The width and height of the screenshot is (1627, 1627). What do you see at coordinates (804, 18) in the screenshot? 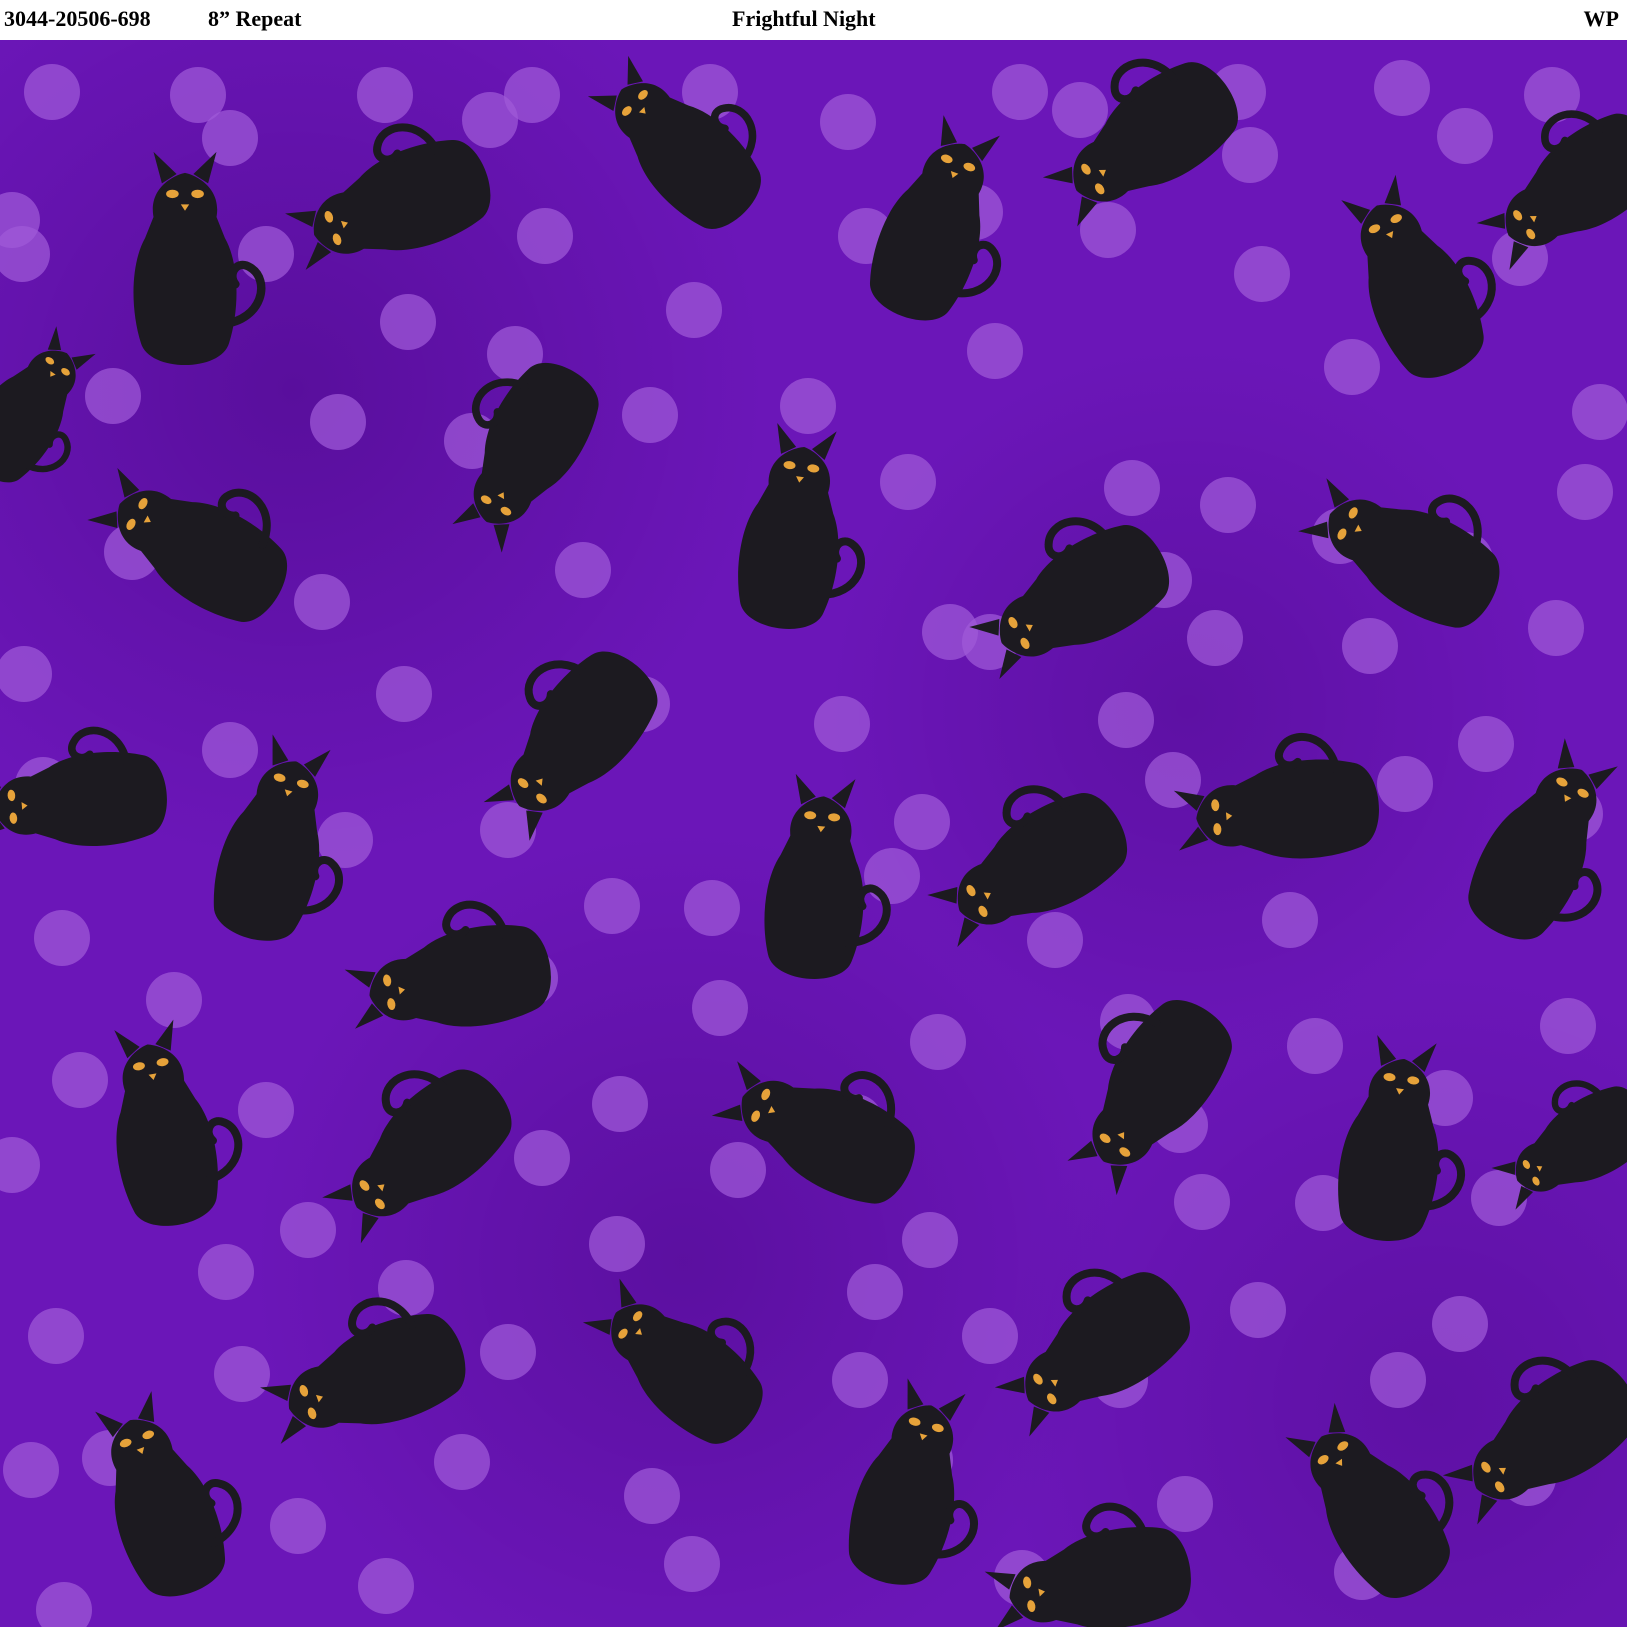
I see `collection-title: Frightful Night` at bounding box center [804, 18].